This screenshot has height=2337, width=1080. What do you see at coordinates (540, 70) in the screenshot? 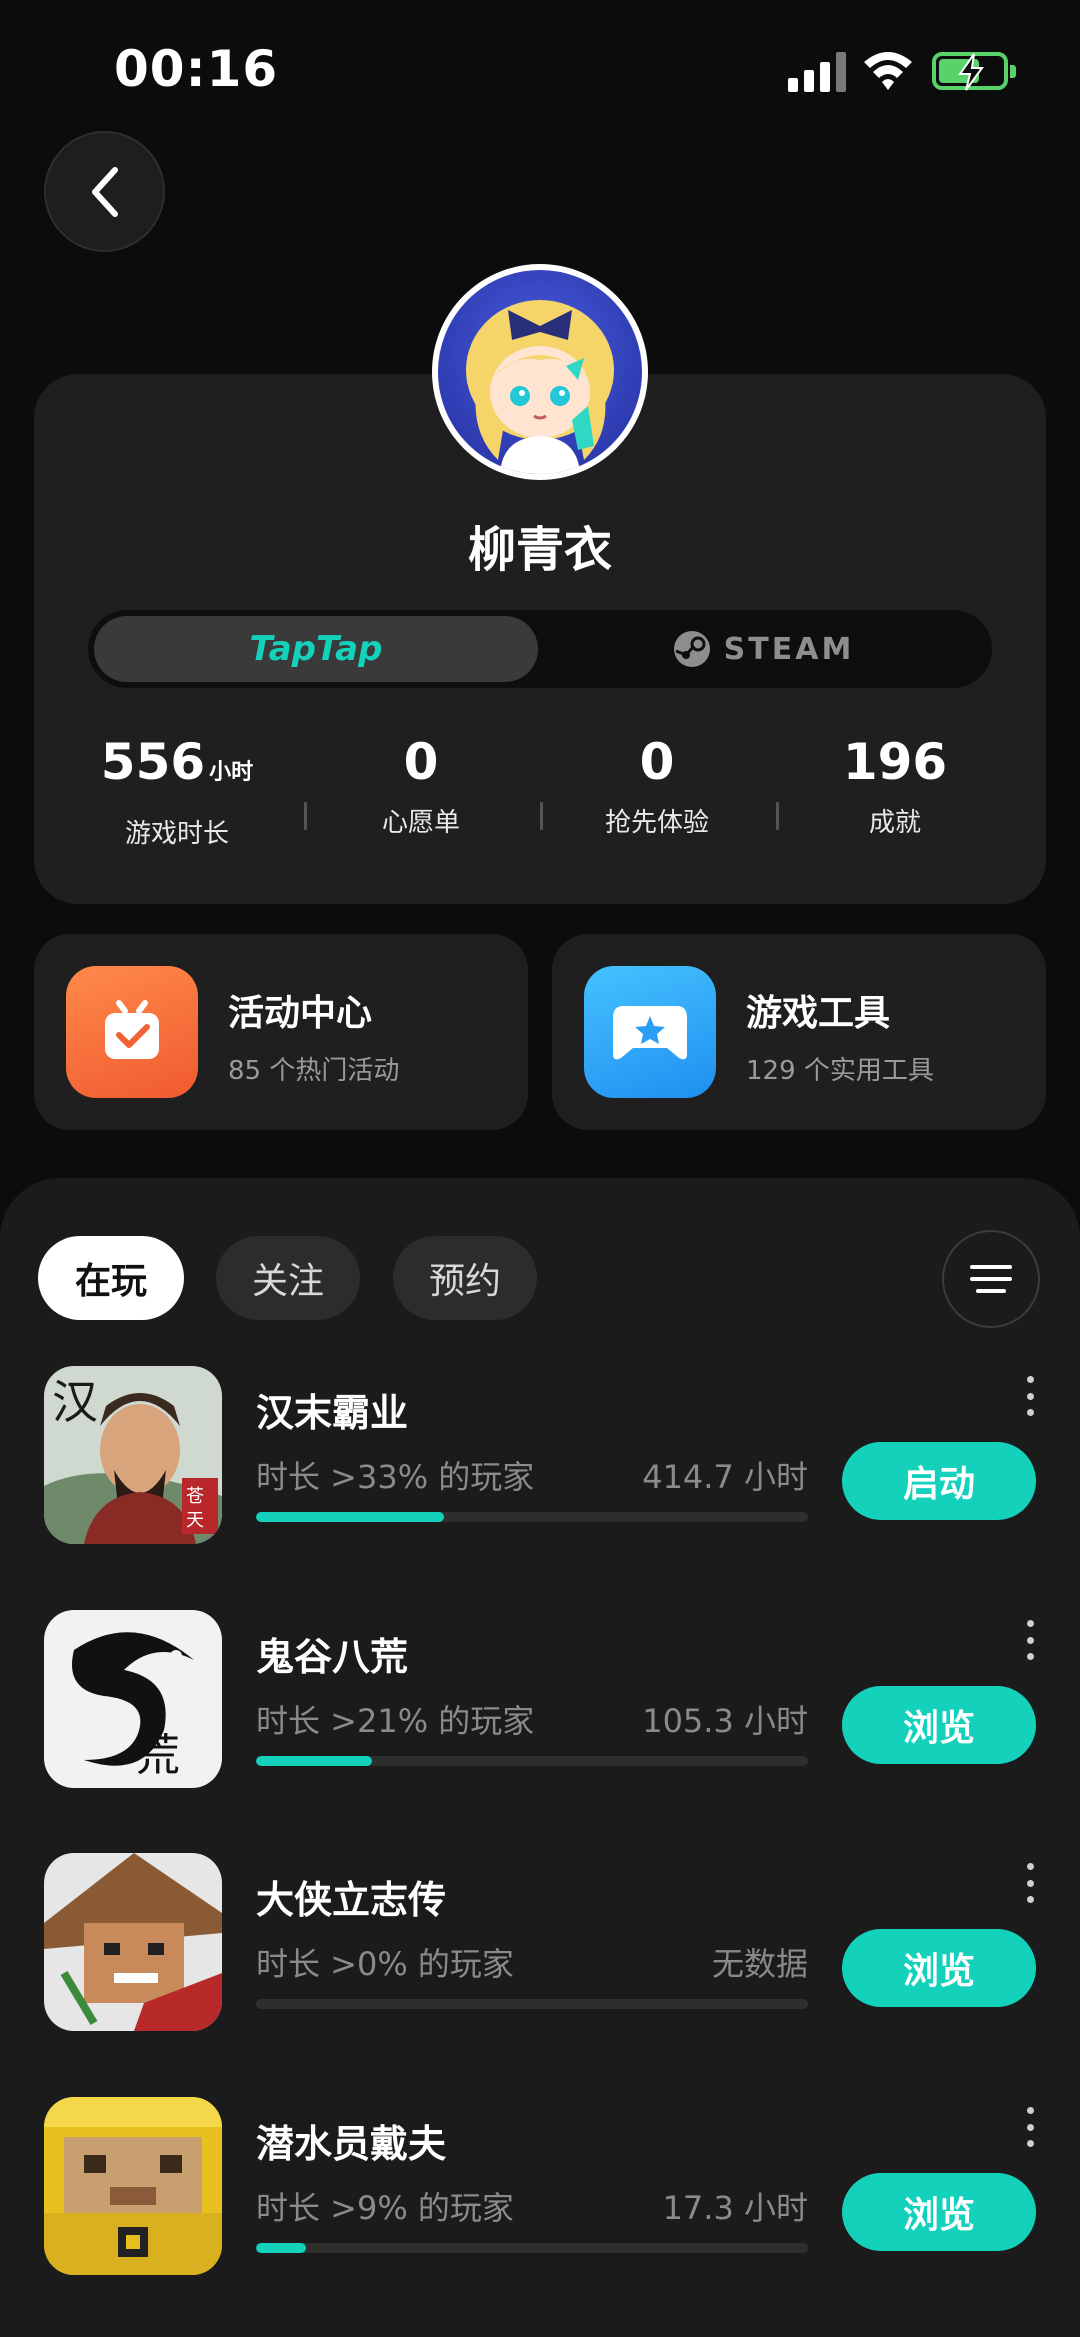
I see `status-bar: 00:16` at bounding box center [540, 70].